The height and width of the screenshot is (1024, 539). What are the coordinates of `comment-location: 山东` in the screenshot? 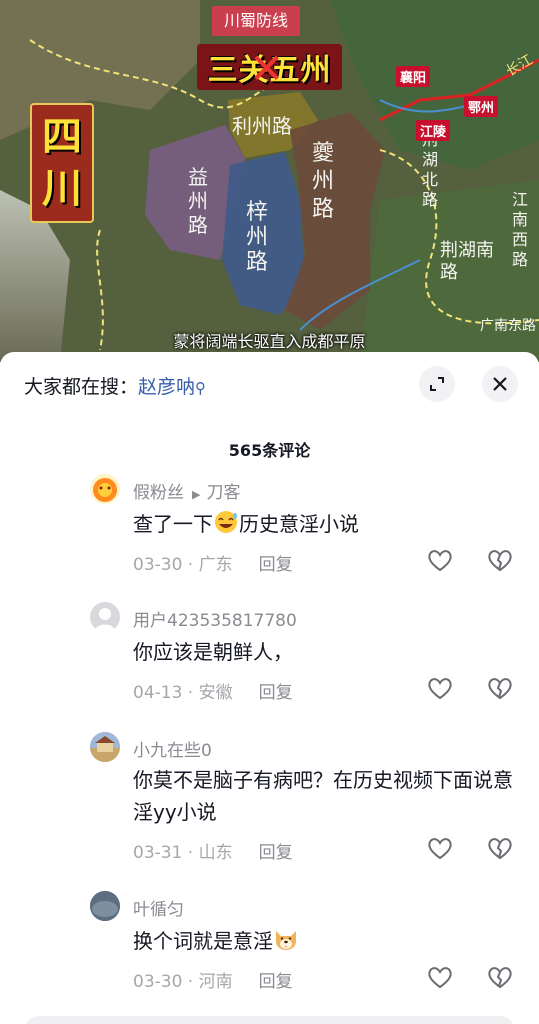 It's located at (215, 853).